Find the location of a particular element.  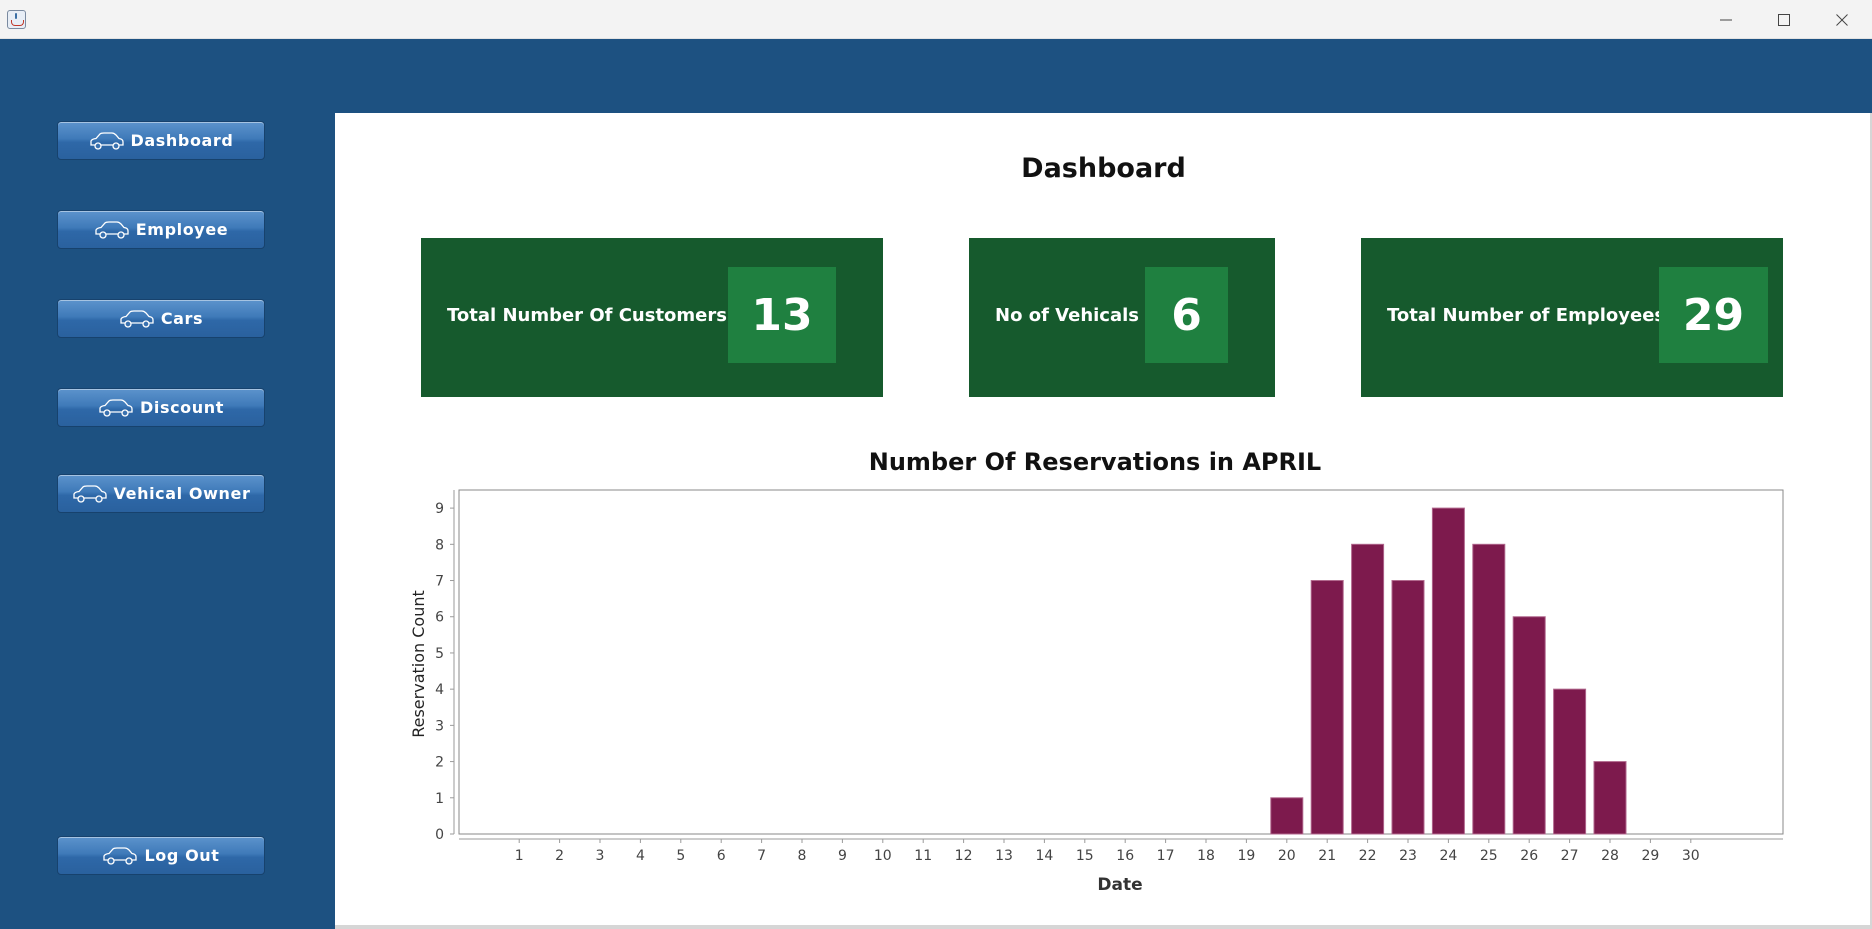

x-tick-label: 27 is located at coordinates (1570, 856).